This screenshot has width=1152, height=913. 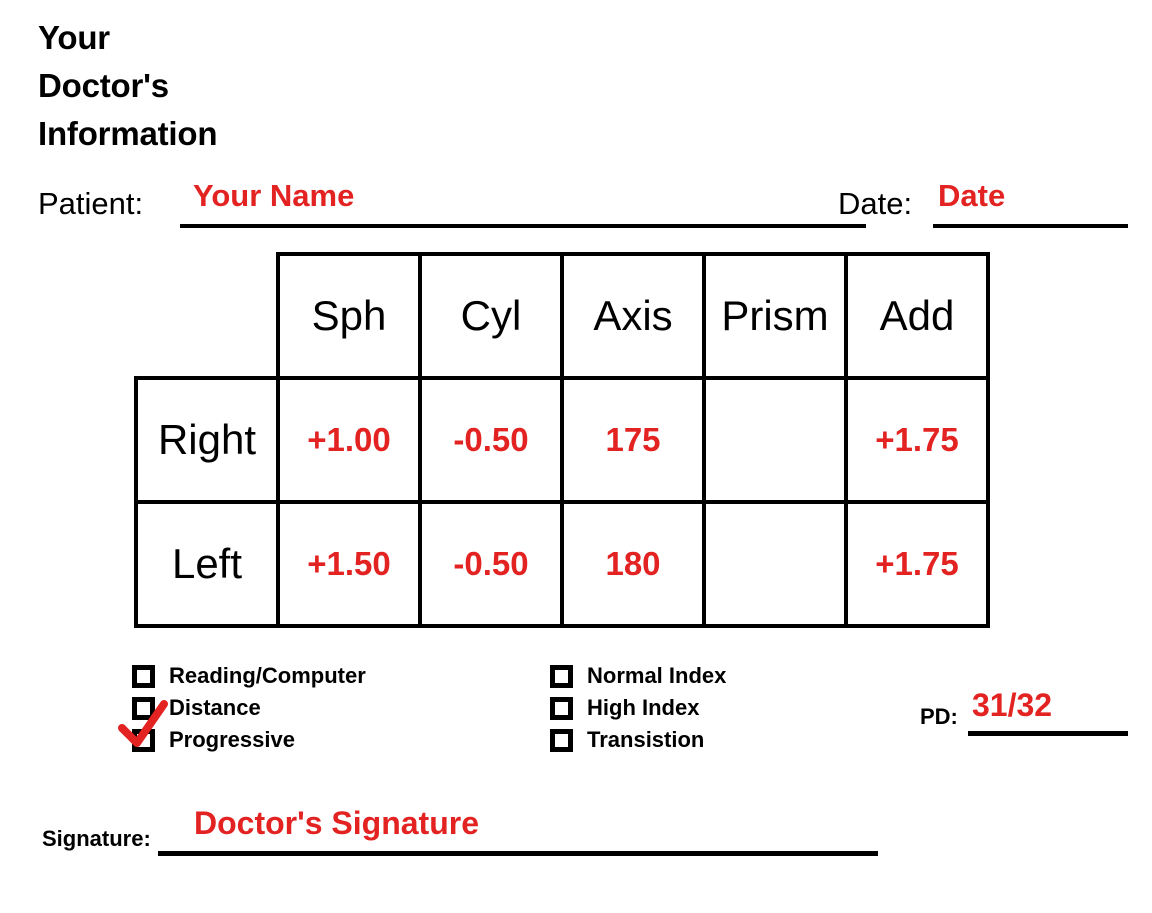 What do you see at coordinates (633, 564) in the screenshot?
I see `left-axis-value: 180` at bounding box center [633, 564].